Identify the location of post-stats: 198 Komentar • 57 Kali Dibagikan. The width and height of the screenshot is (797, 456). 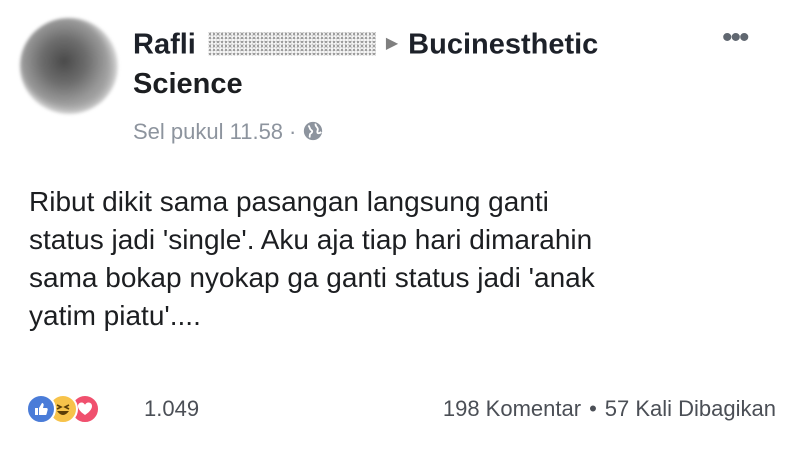
(609, 409).